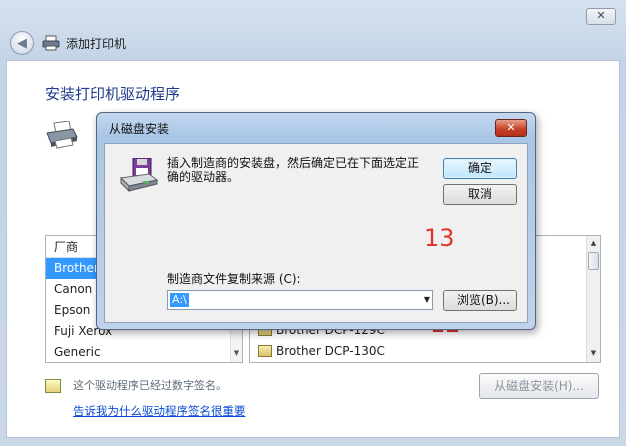 This screenshot has width=626, height=446. What do you see at coordinates (427, 300) in the screenshot?
I see `chevron-down-icon: ▼` at bounding box center [427, 300].